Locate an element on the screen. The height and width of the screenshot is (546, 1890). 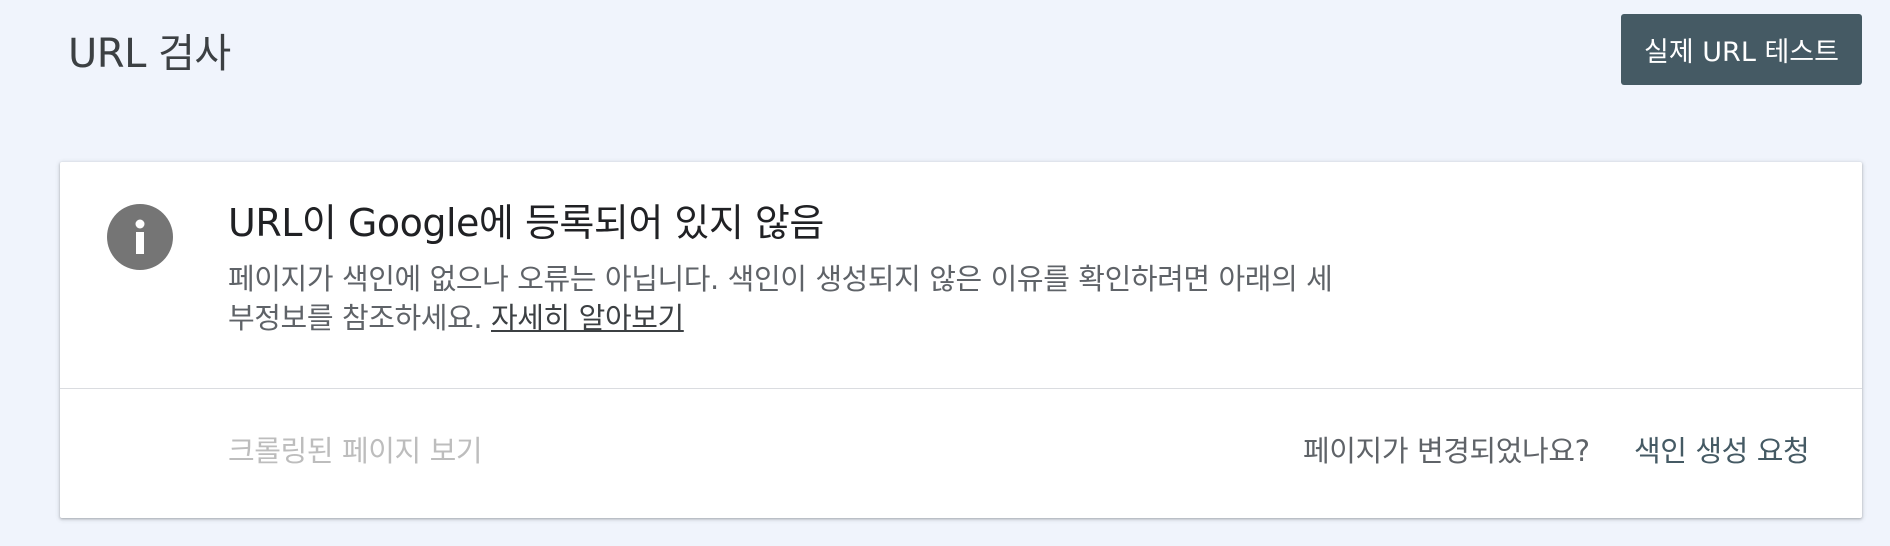
info-icon is located at coordinates (140, 237).